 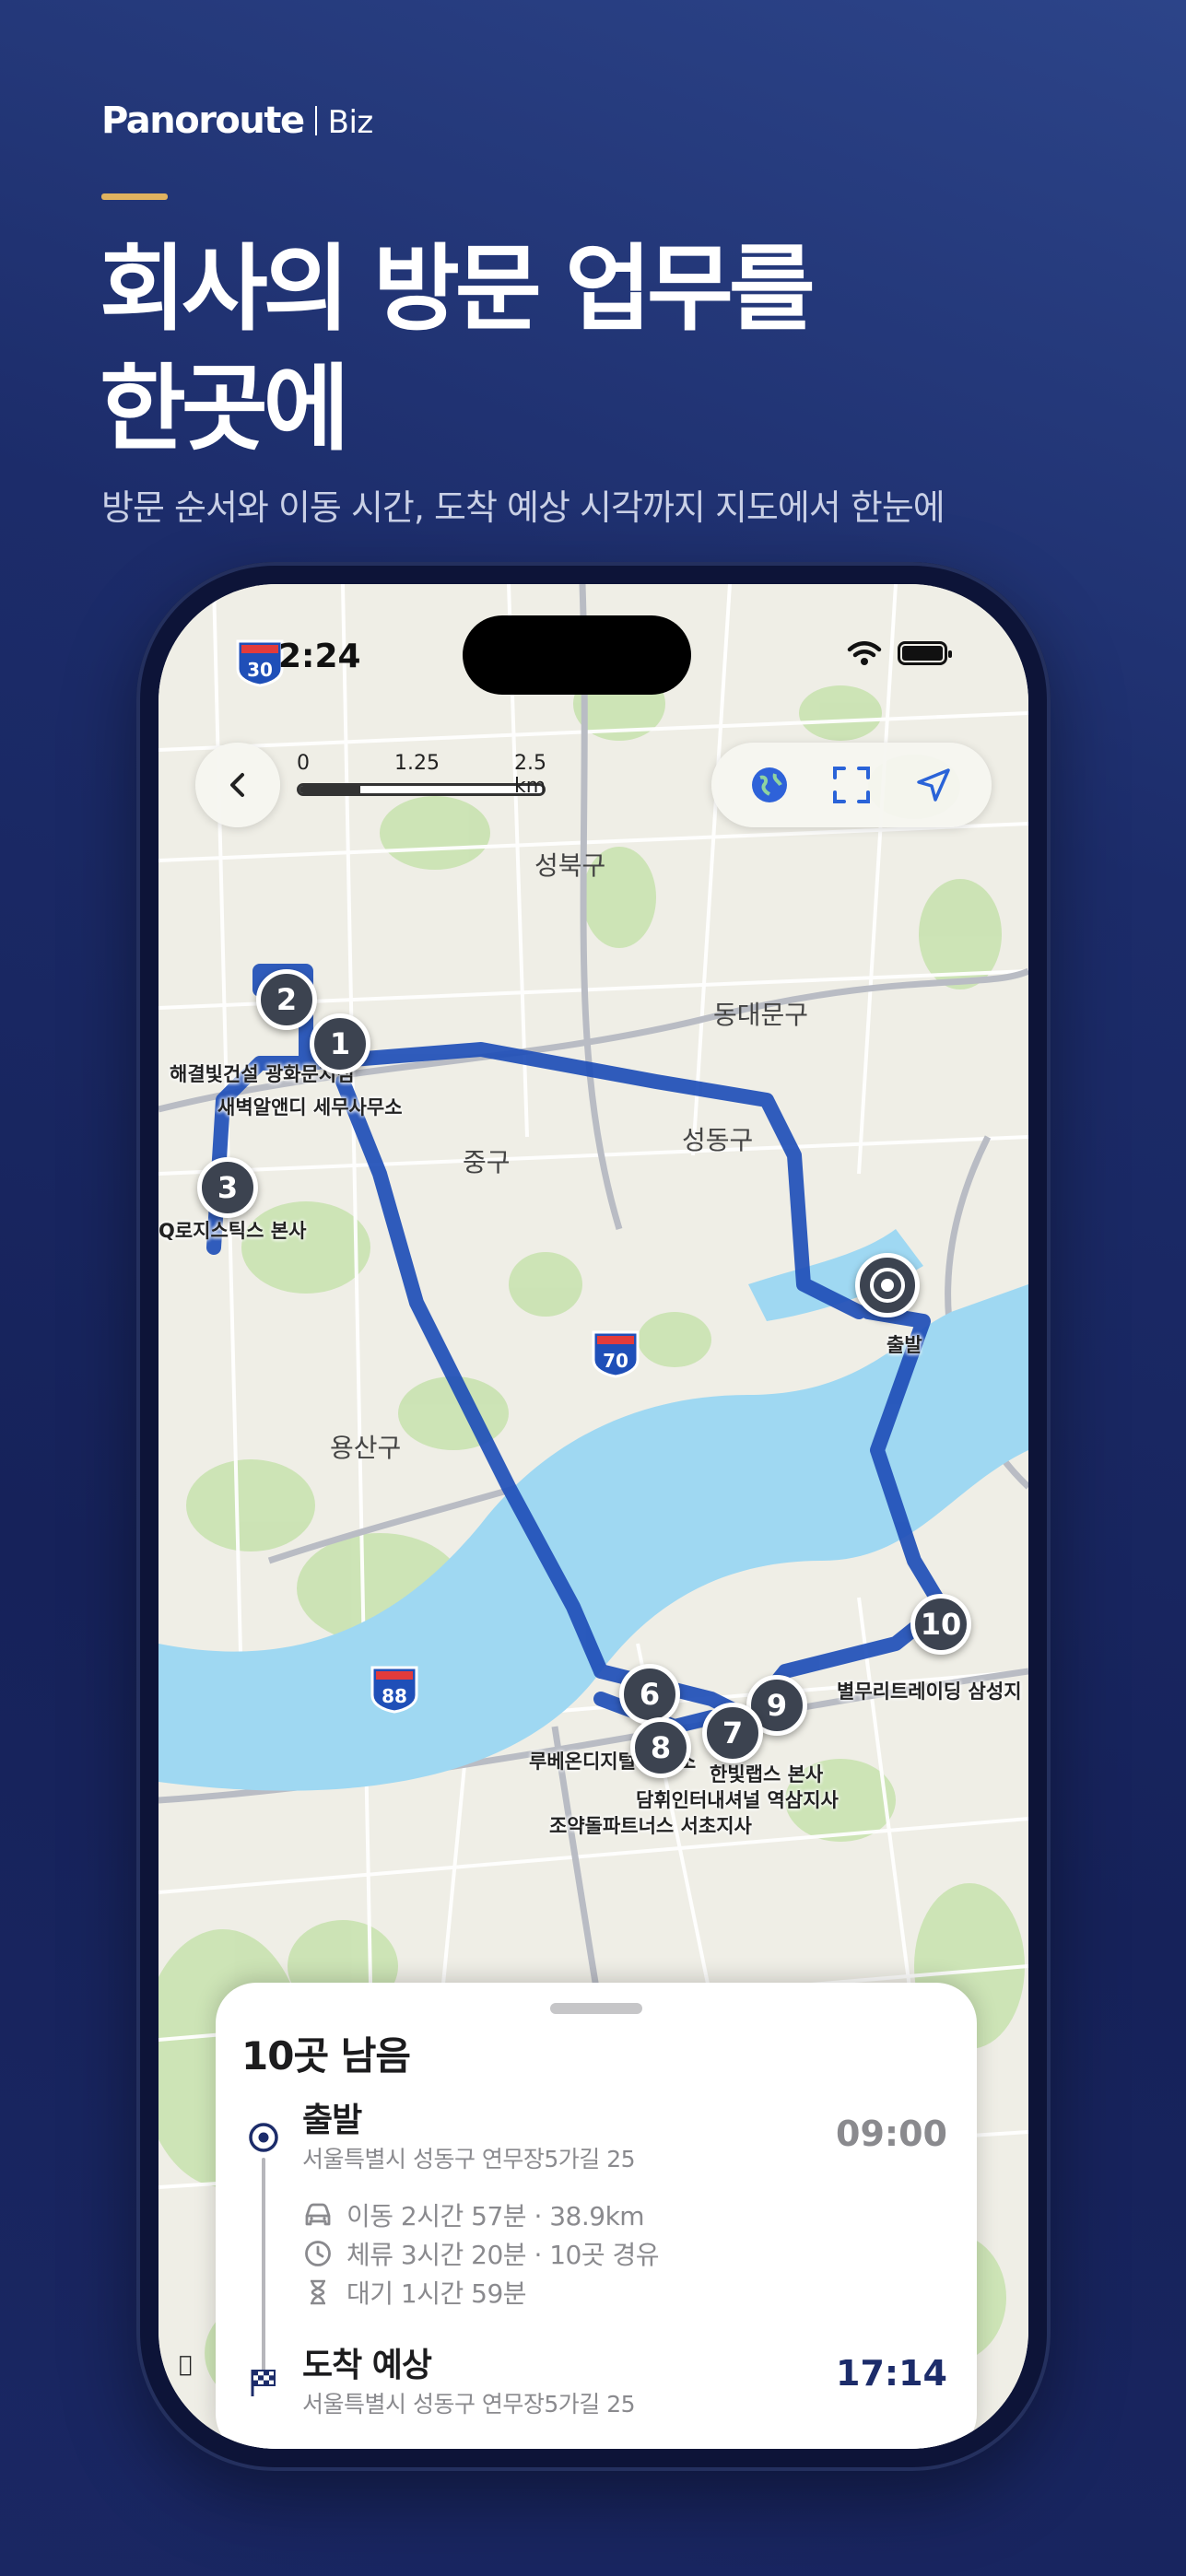 I want to click on chevron-left-icon, so click(x=237, y=785).